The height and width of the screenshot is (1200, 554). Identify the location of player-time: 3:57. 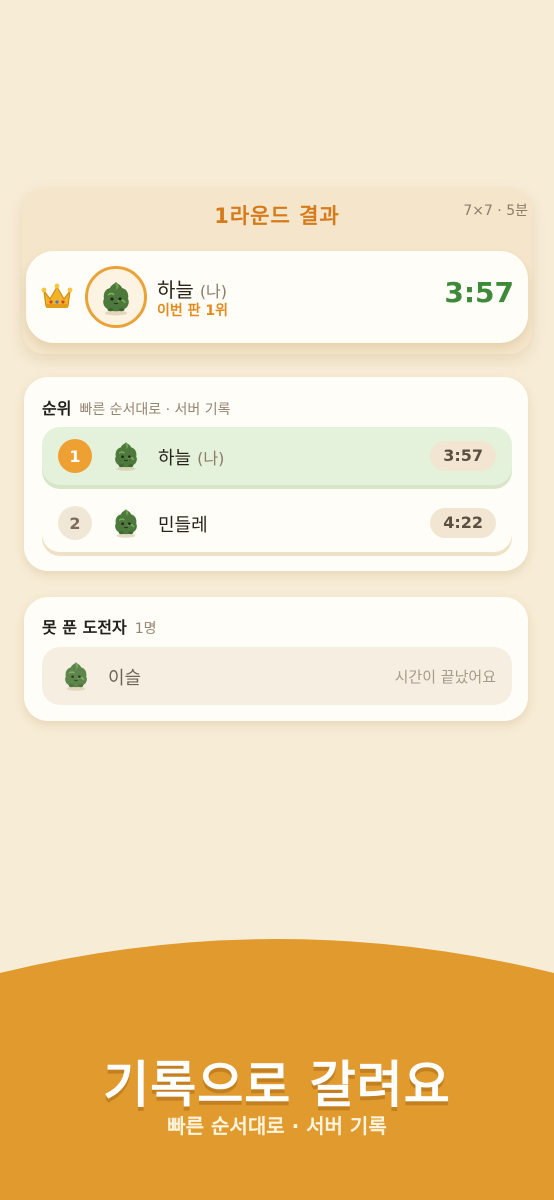
(463, 456).